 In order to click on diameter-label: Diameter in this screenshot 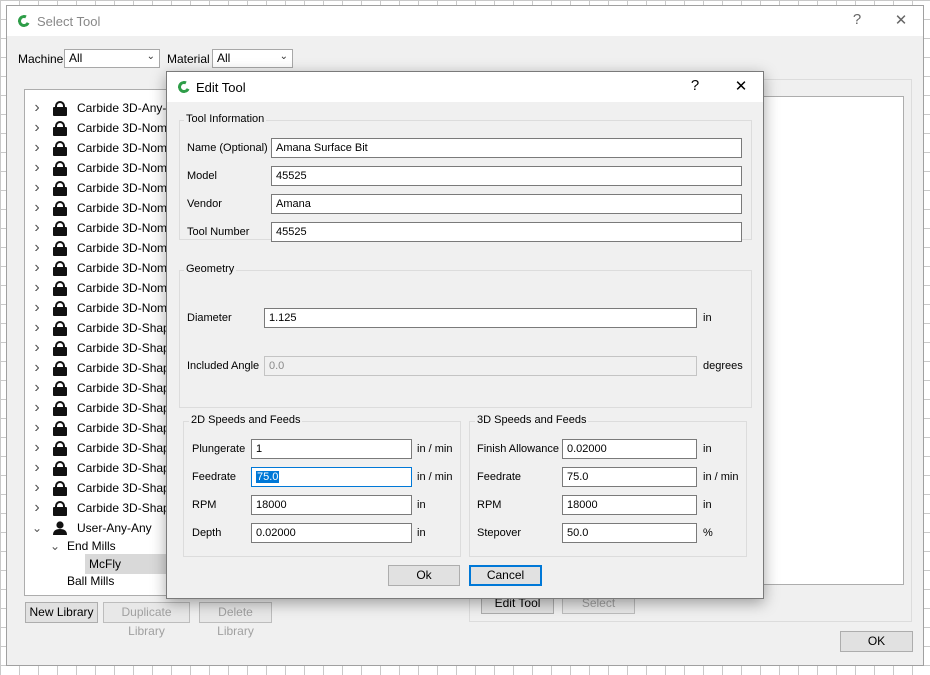, I will do `click(209, 318)`.